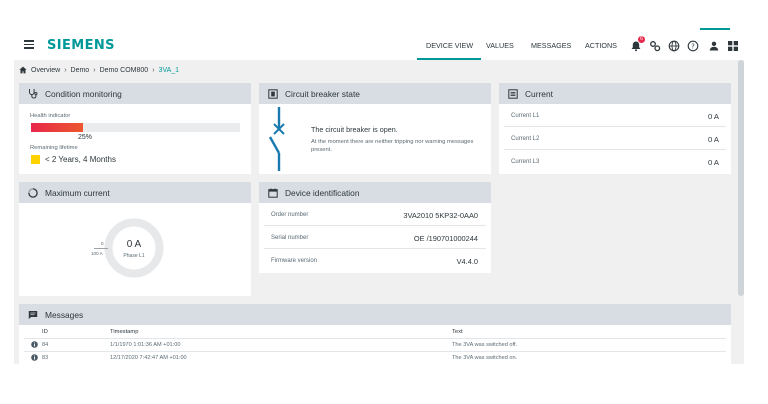 The width and height of the screenshot is (768, 404). I want to click on message-text: The 3VA was switched on., so click(485, 358).